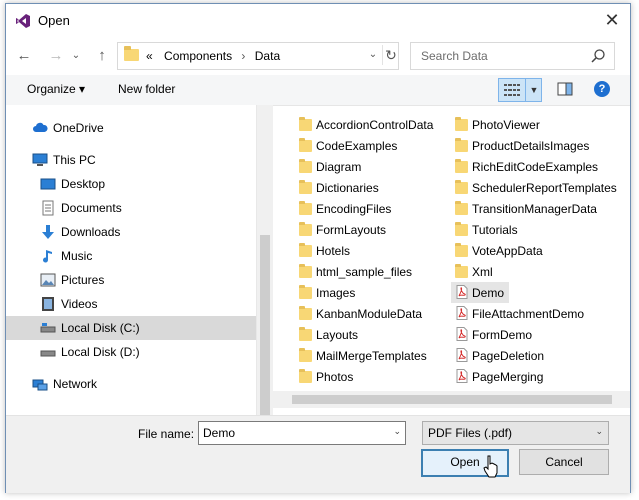  I want to click on file-name-field: Demo ⌄, so click(302, 433).